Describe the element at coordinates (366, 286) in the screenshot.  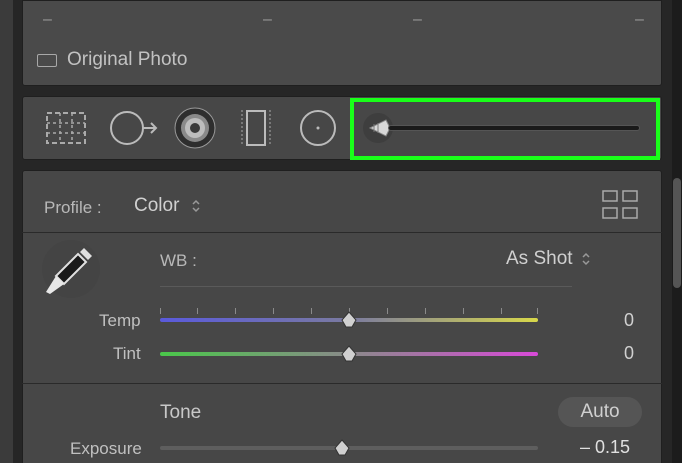
I see `wb-divider` at that location.